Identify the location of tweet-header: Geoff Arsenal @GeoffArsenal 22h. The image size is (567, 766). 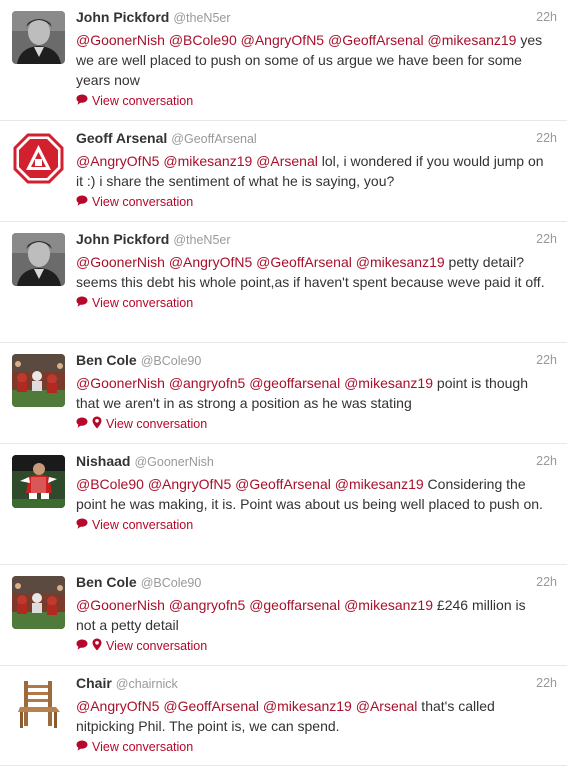
(316, 140).